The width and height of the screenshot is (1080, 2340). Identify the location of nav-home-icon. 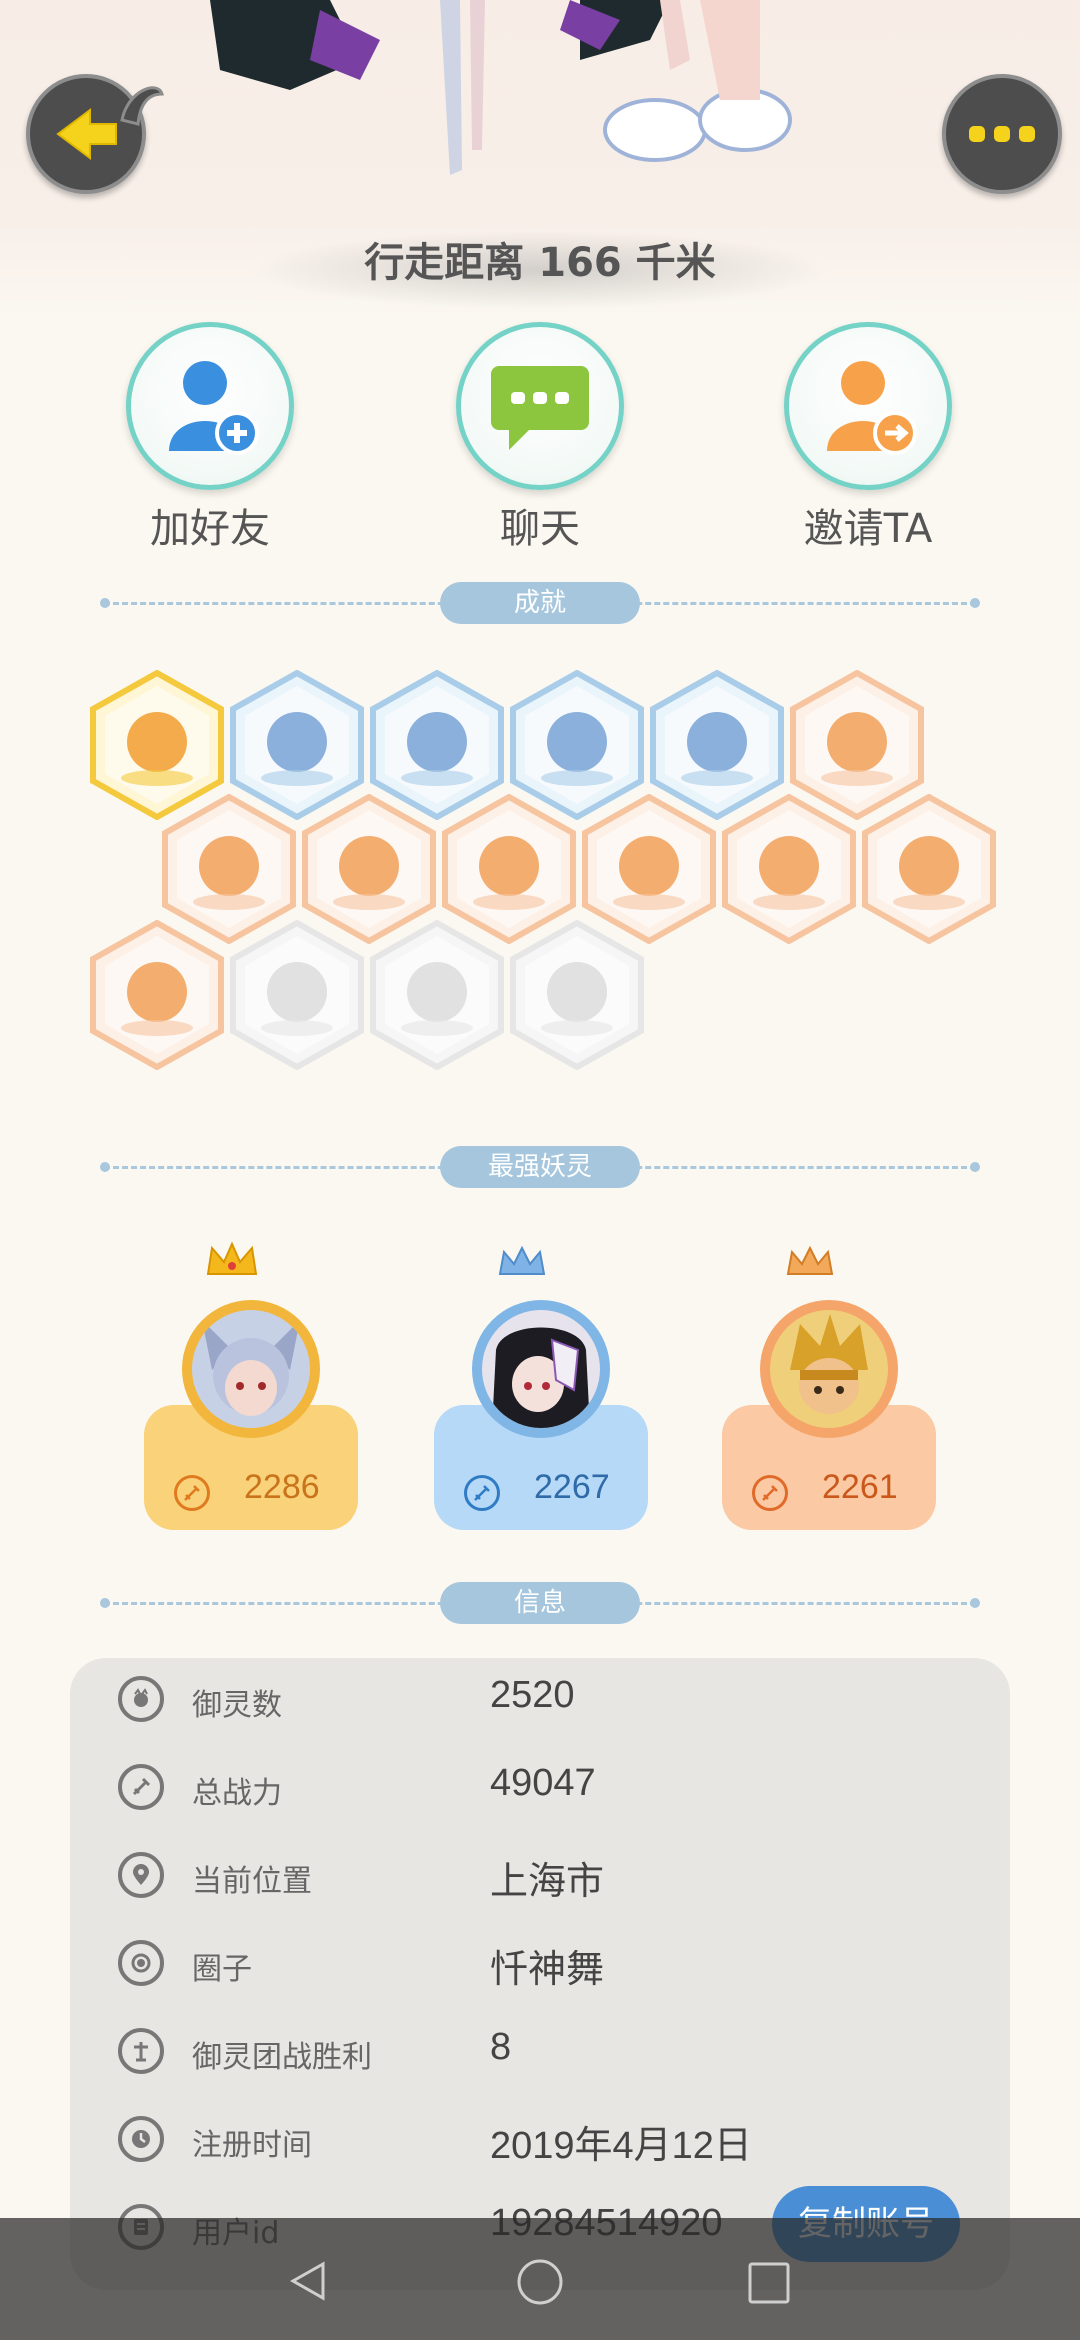
(540, 2282).